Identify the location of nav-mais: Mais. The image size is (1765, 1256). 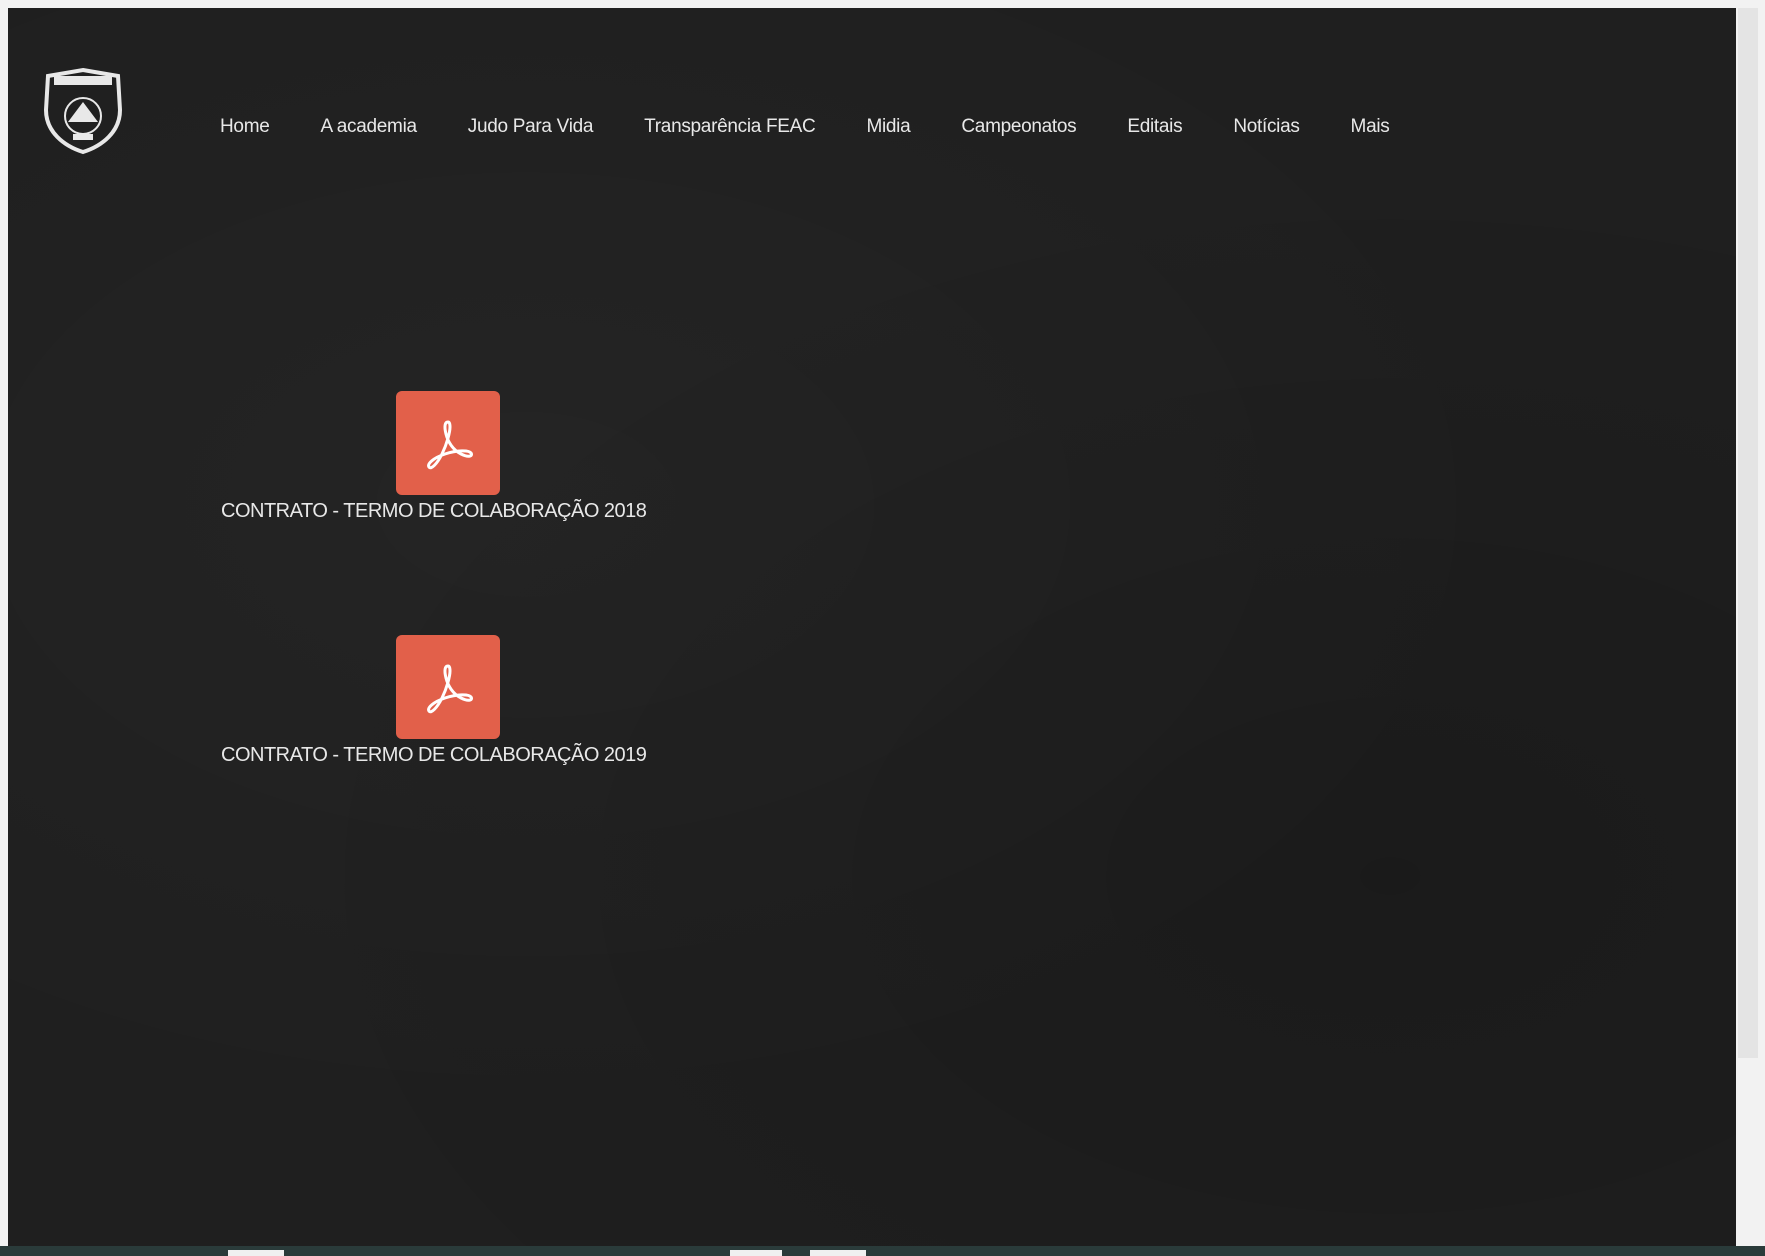
(1370, 127).